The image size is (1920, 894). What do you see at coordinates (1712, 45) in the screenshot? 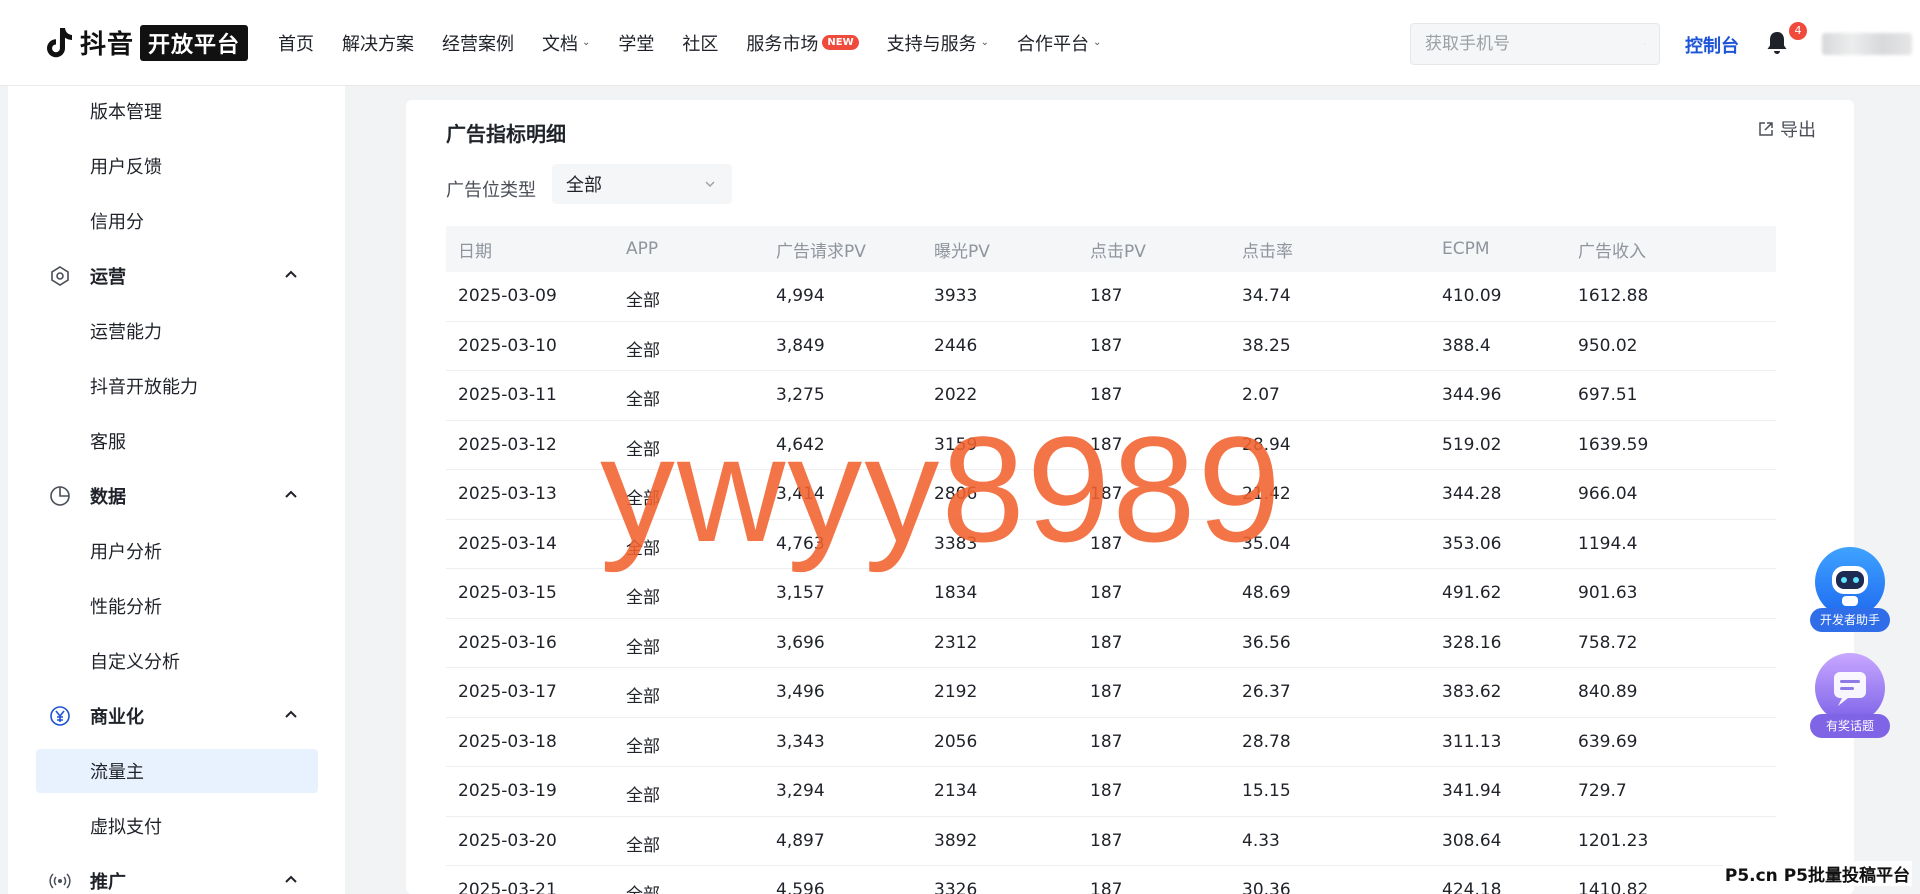
I see `console-link: 控制台` at bounding box center [1712, 45].